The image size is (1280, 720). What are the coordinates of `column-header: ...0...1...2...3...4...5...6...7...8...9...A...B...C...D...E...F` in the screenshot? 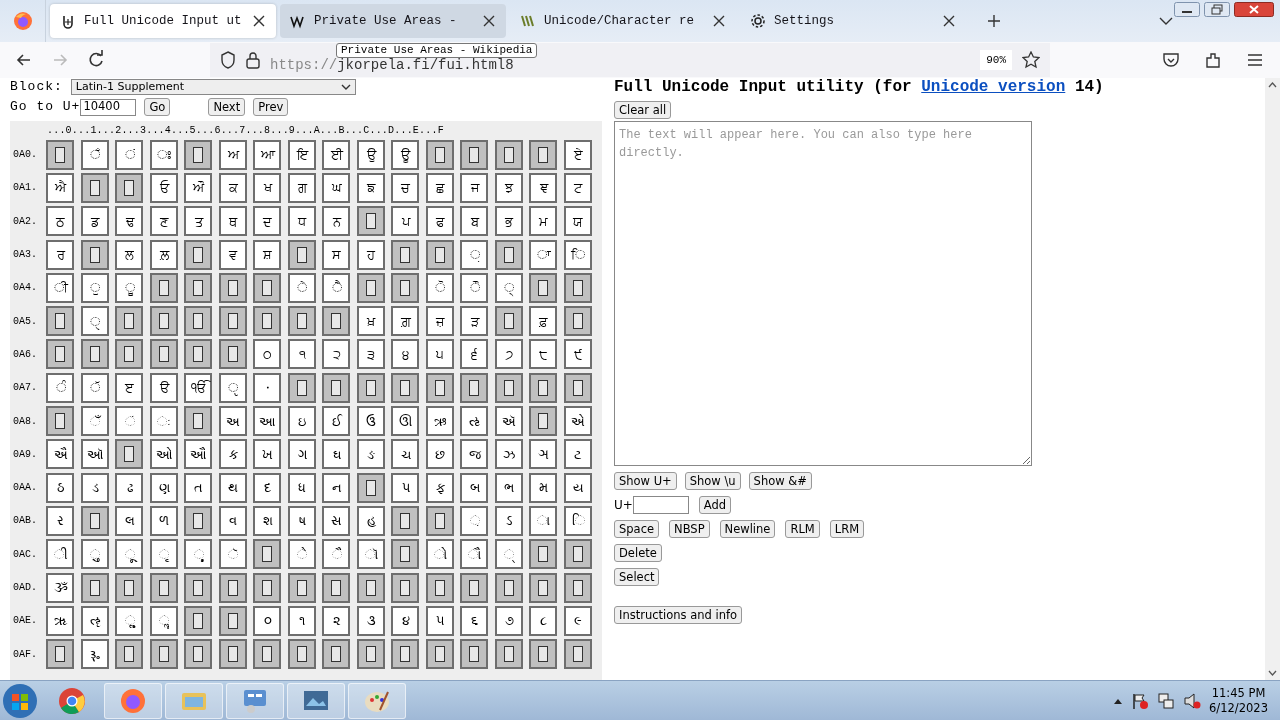 It's located at (246, 131).